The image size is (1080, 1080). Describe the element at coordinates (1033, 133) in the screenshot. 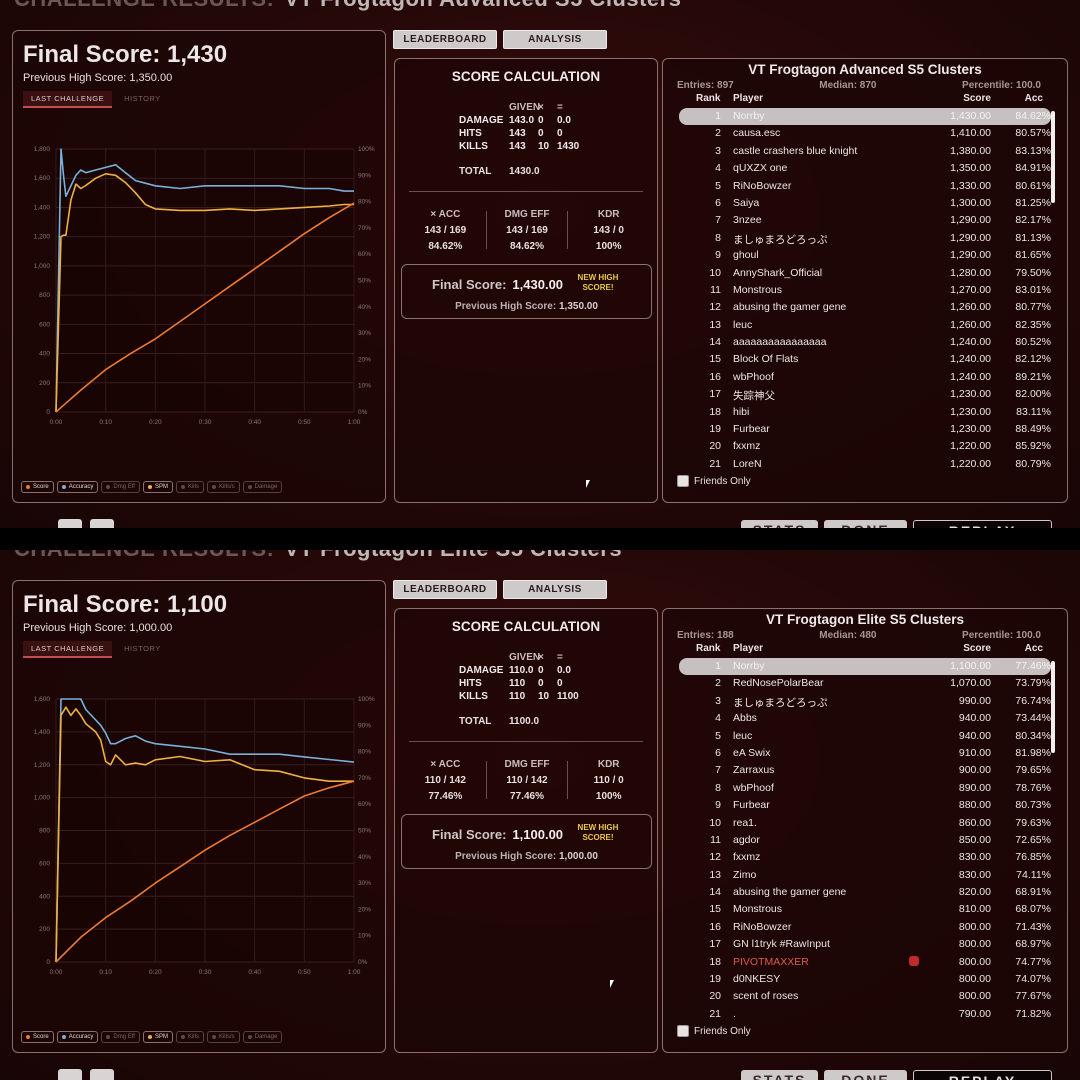

I see `row-accuracy: 80.57%` at that location.